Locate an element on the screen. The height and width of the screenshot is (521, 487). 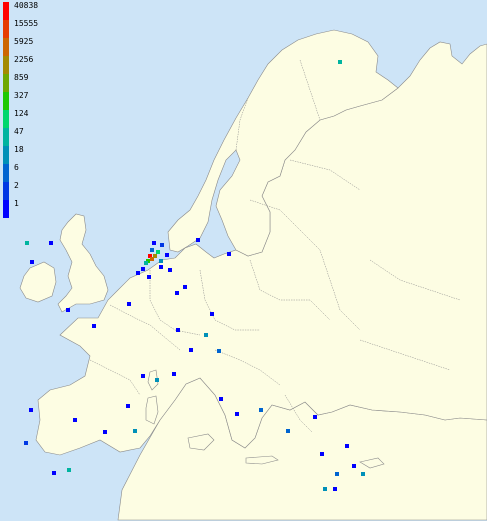
legend-label: 6 is located at coordinates (16, 167).